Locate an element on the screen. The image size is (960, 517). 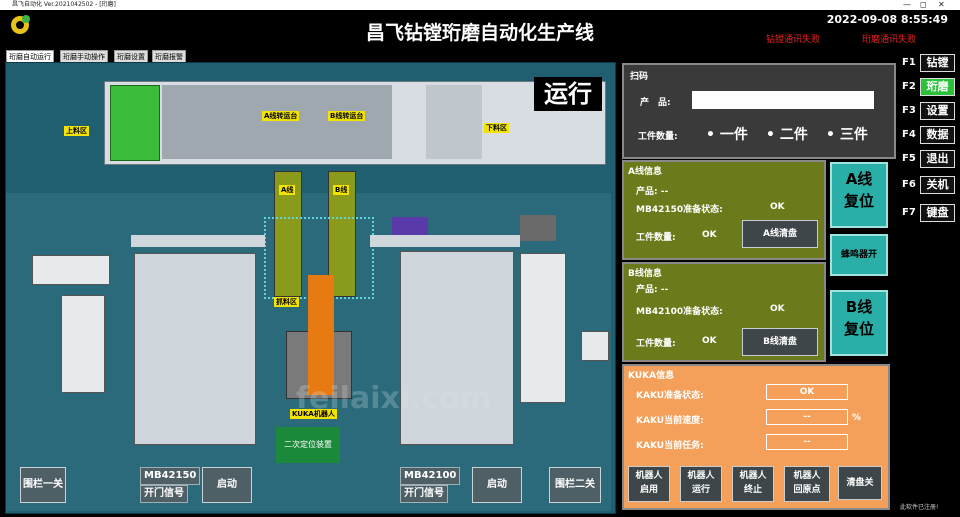
label-a-line: A线 is located at coordinates (287, 190).